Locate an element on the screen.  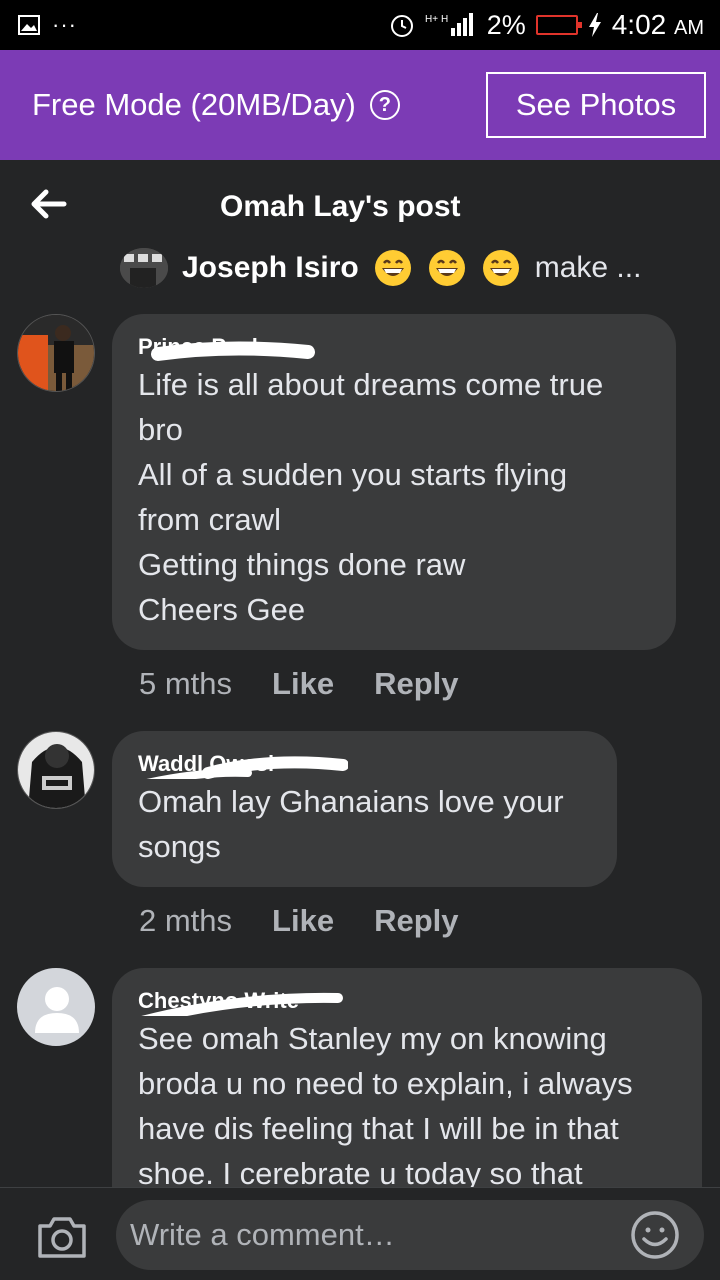
reply-author-name: Joseph Isiro is located at coordinates (270, 268).